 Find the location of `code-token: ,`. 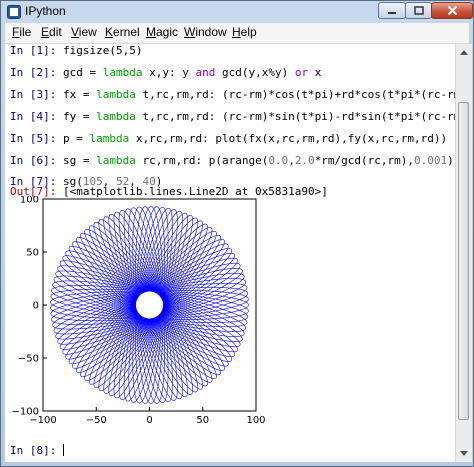

code-token: , is located at coordinates (291, 160).